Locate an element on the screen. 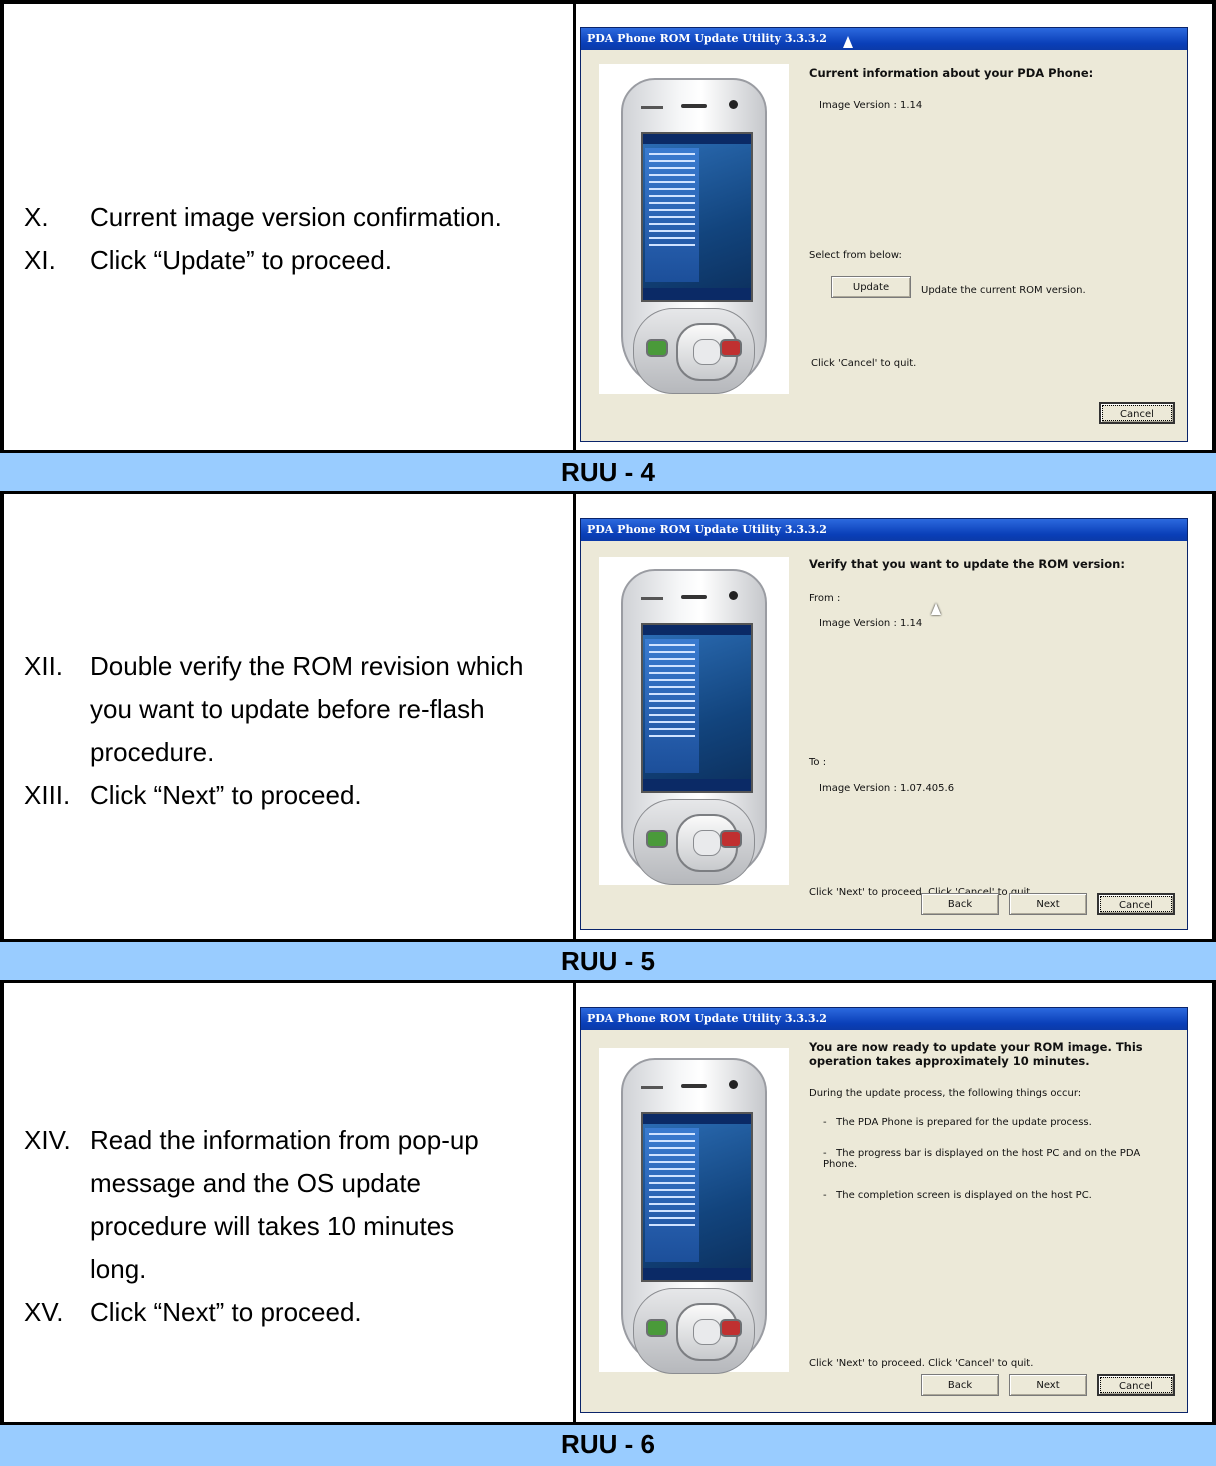  step-number: XV. is located at coordinates (44, 1312).